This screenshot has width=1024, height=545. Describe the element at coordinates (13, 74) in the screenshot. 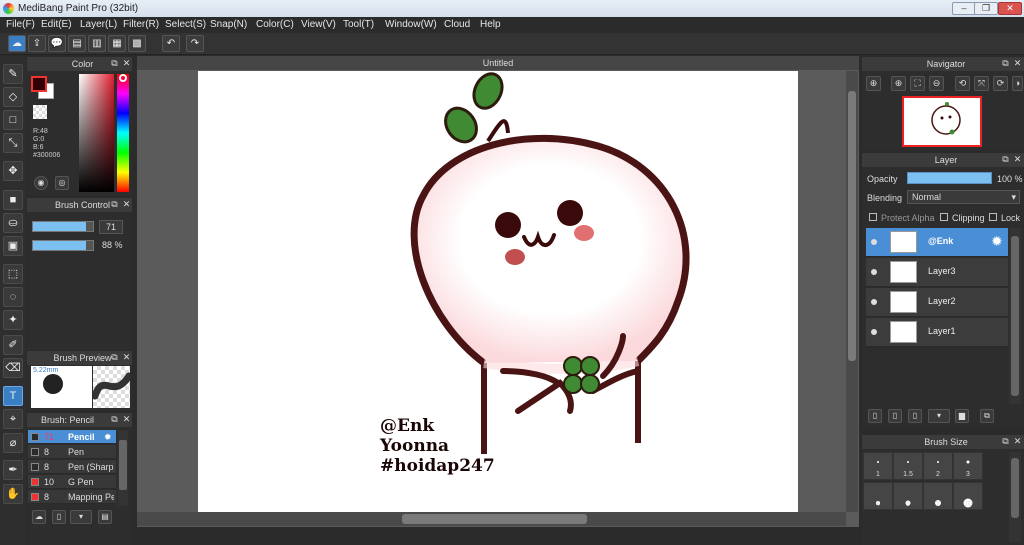

I see `brush-tool-icon: ✎` at that location.